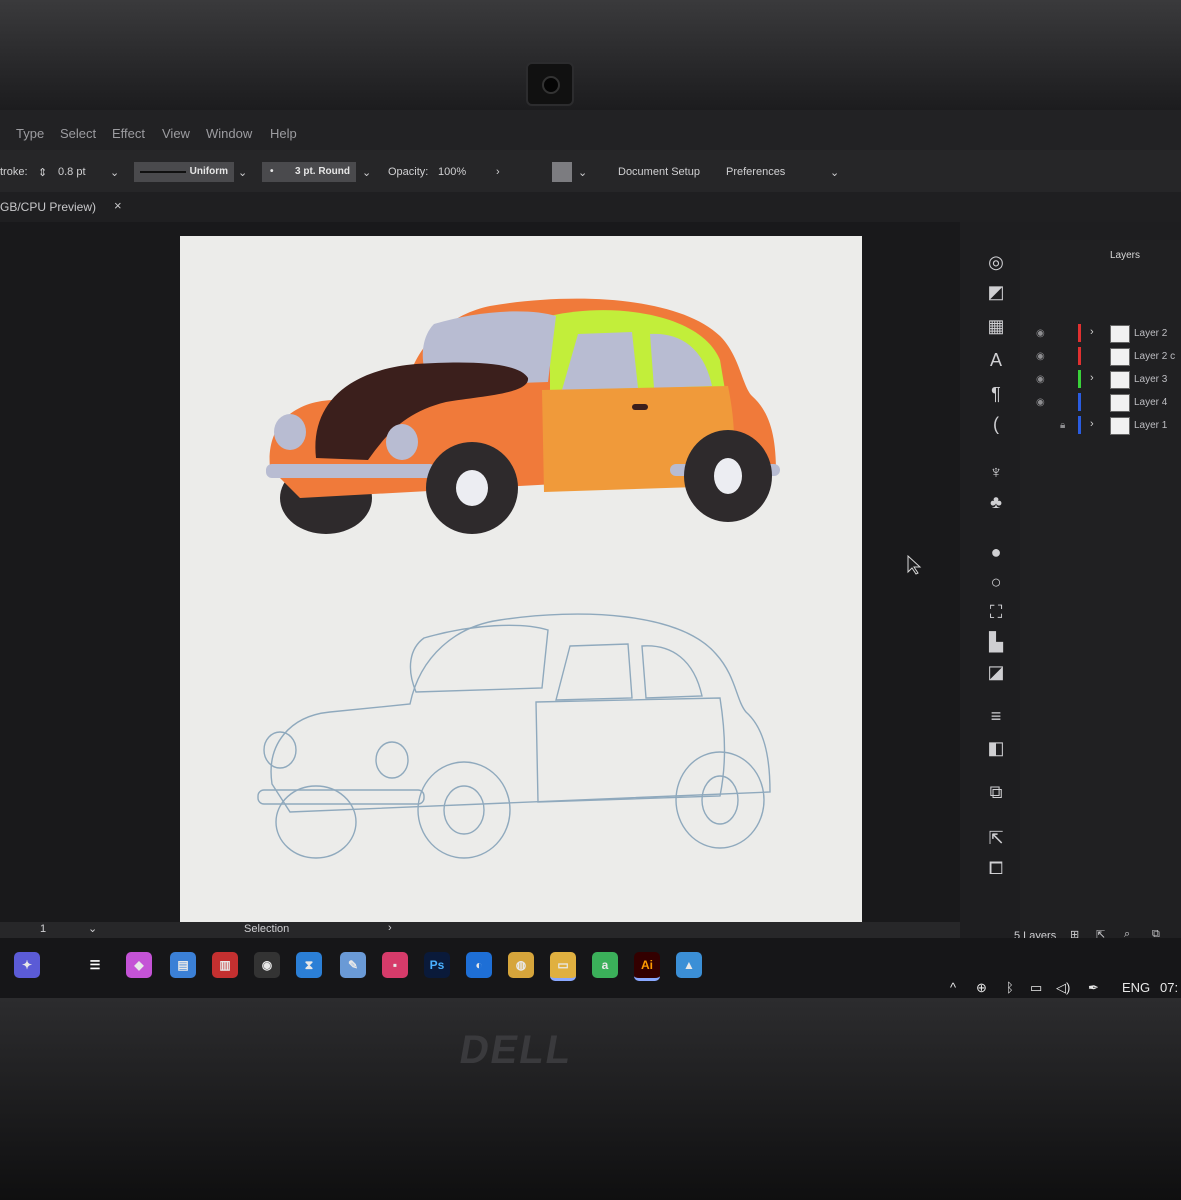 The image size is (1181, 1200). Describe the element at coordinates (283, 133) in the screenshot. I see `menu-help: Help` at that location.